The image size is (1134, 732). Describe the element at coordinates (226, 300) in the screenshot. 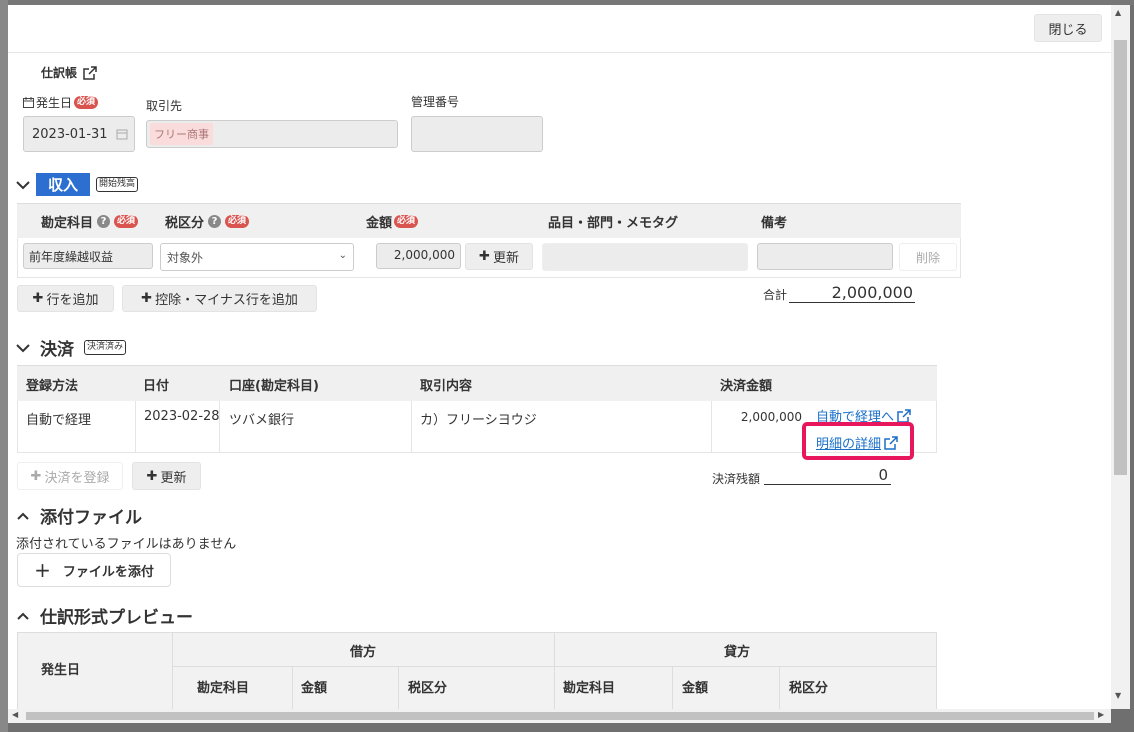

I see `add-minus-row-label: 控除・マイナス行を追加` at that location.